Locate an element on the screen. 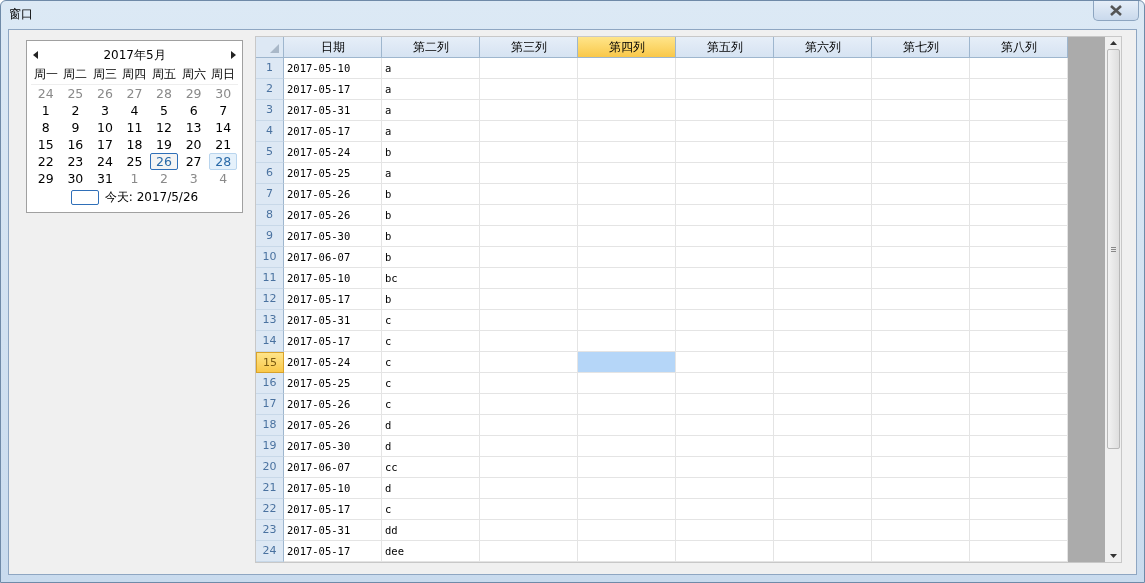  calendar-day: 31 is located at coordinates (105, 178).